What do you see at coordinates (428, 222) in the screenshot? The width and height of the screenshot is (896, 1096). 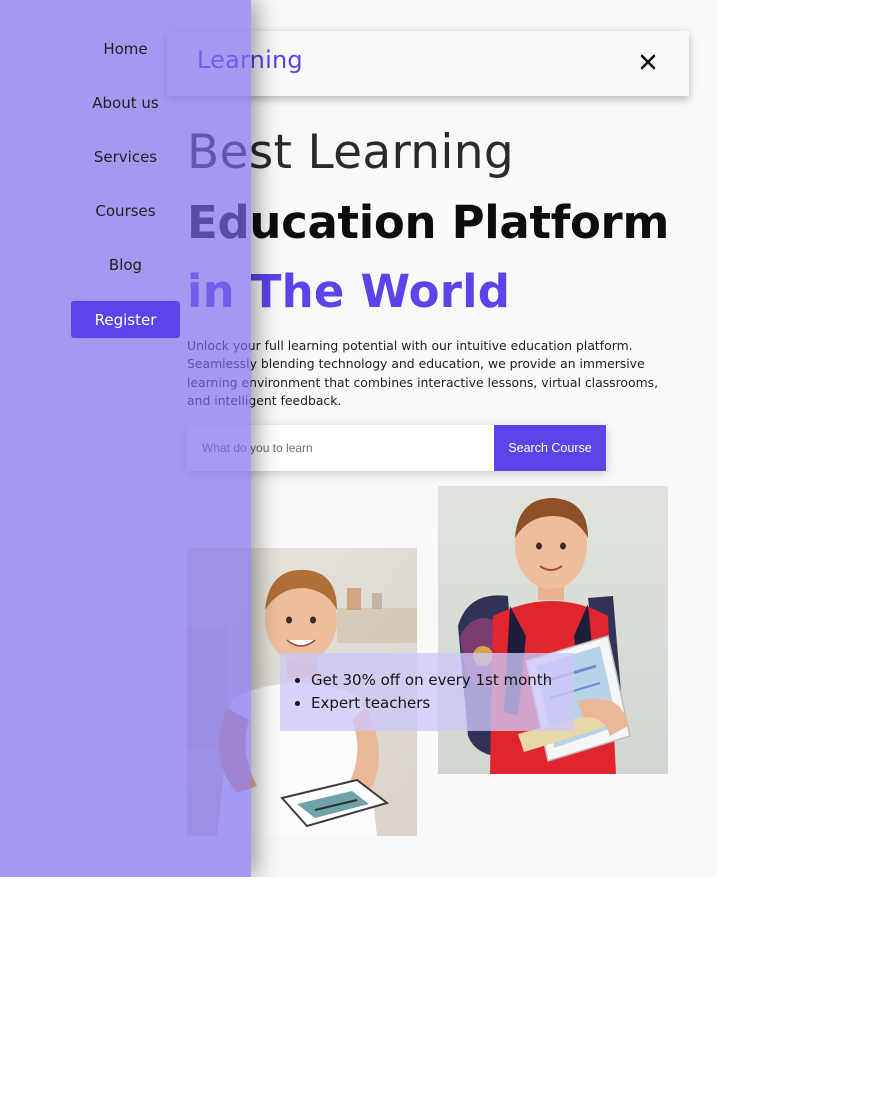 I see `hero-title-line2: Education Platform` at bounding box center [428, 222].